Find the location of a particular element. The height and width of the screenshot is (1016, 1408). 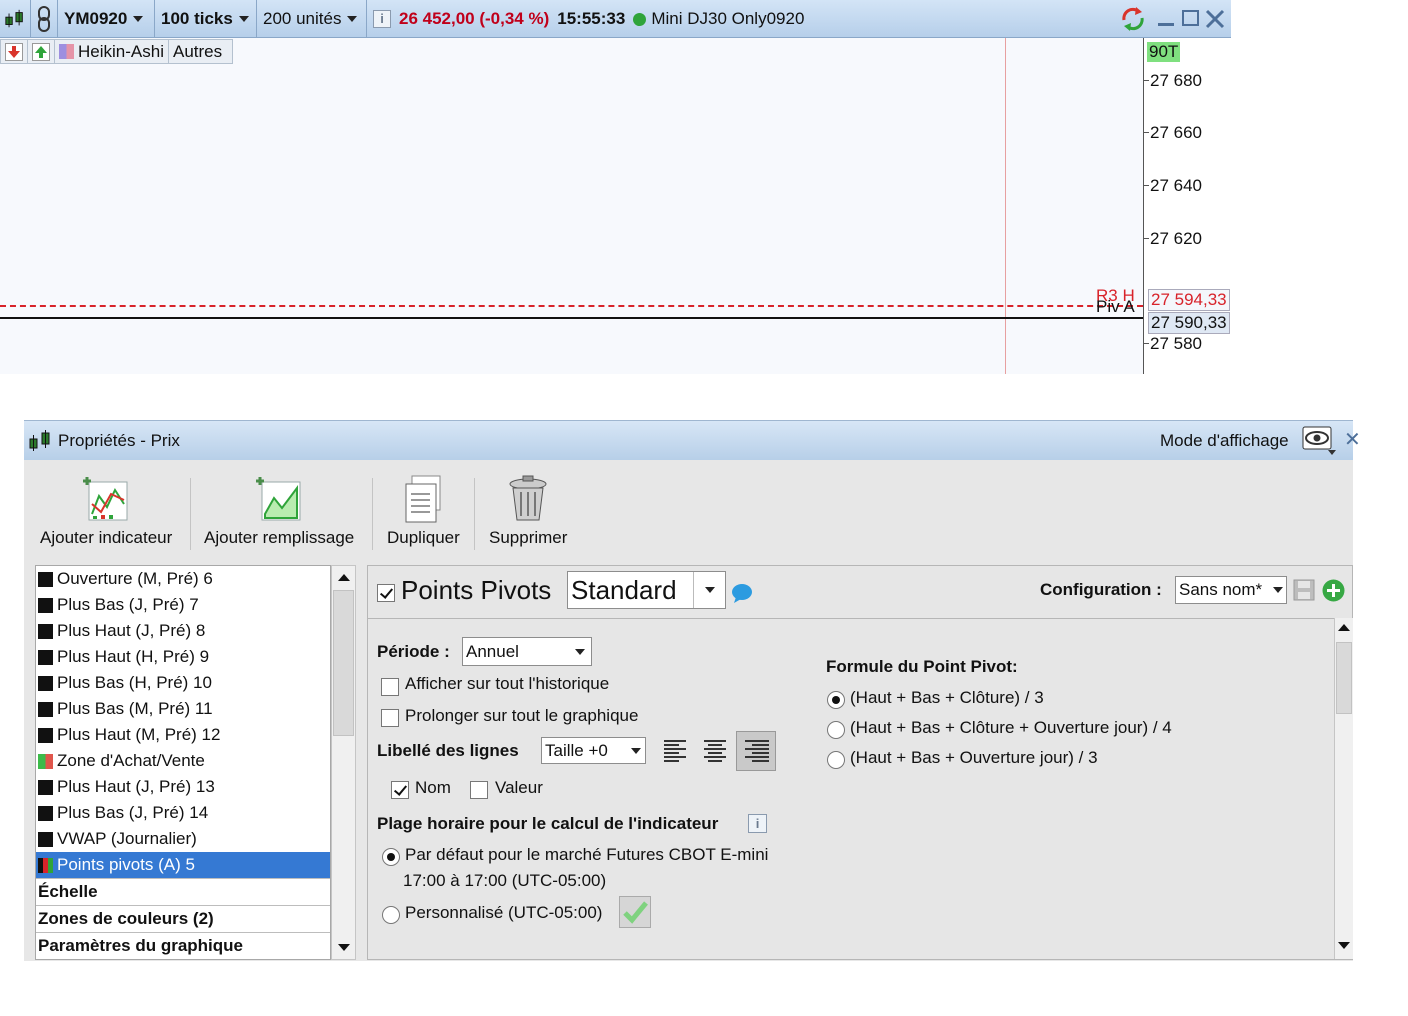

align-left-icon is located at coordinates (676, 751).